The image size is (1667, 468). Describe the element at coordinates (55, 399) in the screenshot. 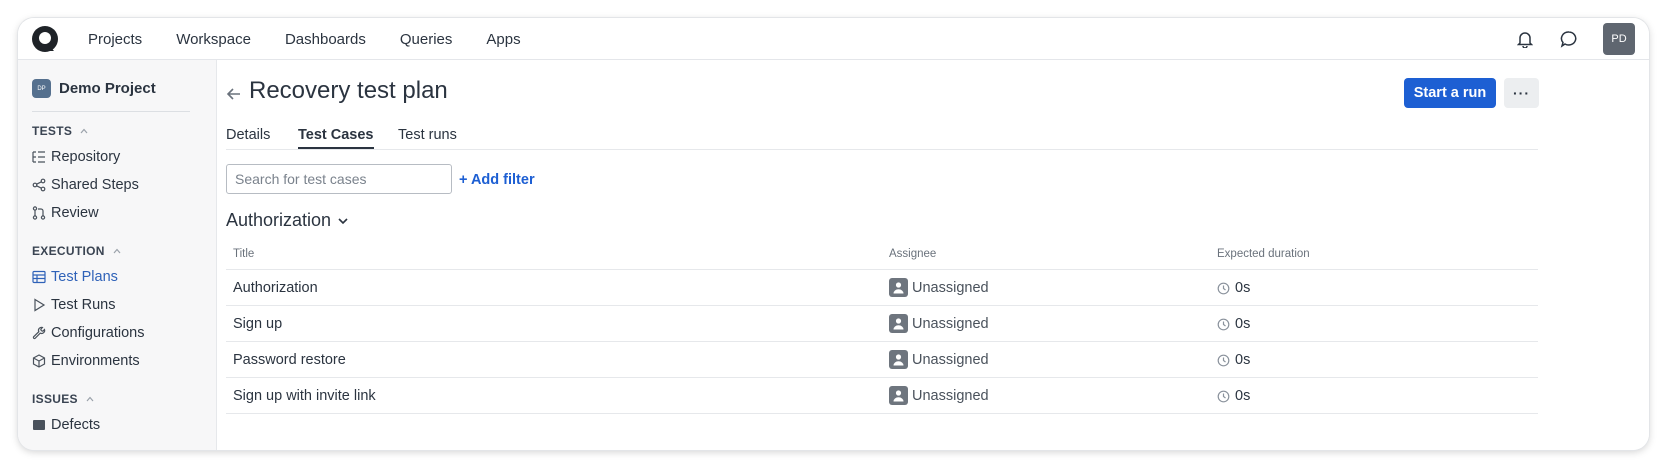

I see `section-issues-label: ISSUES` at that location.